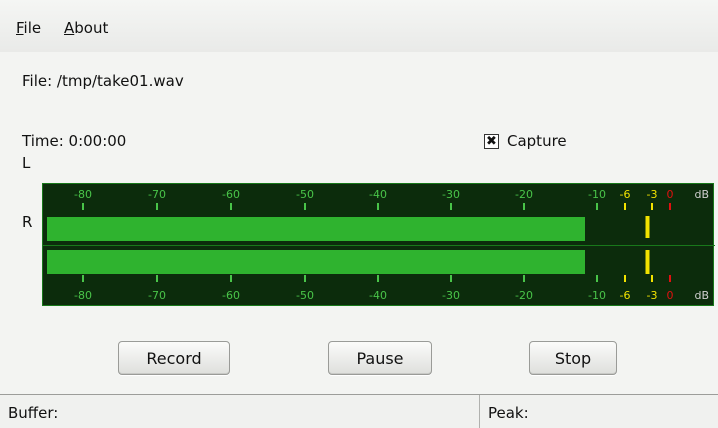  Describe the element at coordinates (91, 28) in the screenshot. I see `menu-about-label: bout` at that location.